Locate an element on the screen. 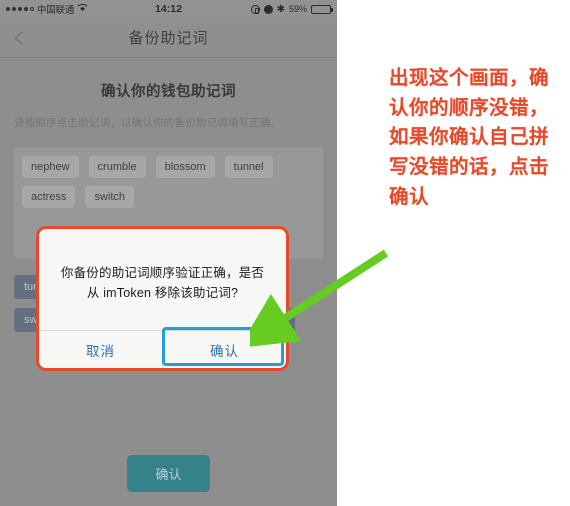 This screenshot has width=570, height=506. alarm-icon is located at coordinates (268, 9).